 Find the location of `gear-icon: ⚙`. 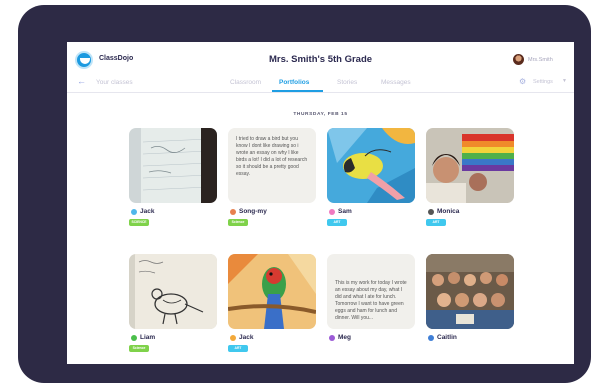

gear-icon: ⚙ is located at coordinates (522, 81).